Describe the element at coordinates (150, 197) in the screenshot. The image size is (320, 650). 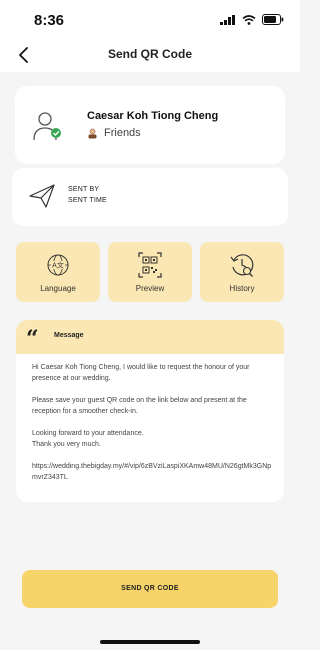
I see `sent-info-card: SENT BY SENT TIME` at that location.